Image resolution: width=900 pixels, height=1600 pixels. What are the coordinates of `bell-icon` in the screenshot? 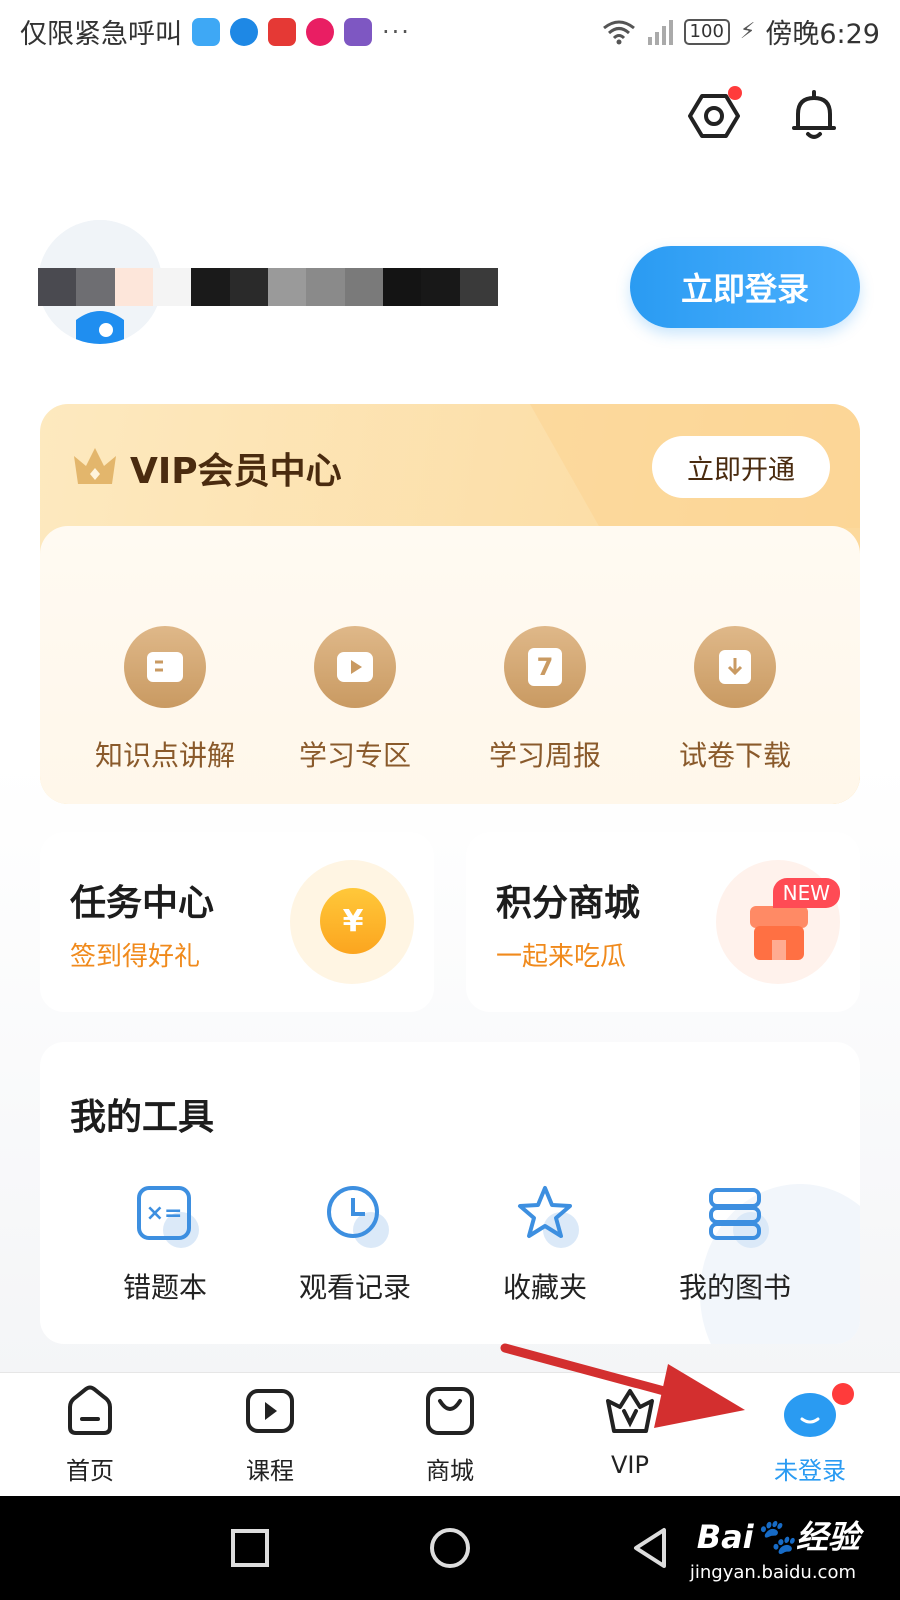 It's located at (814, 114).